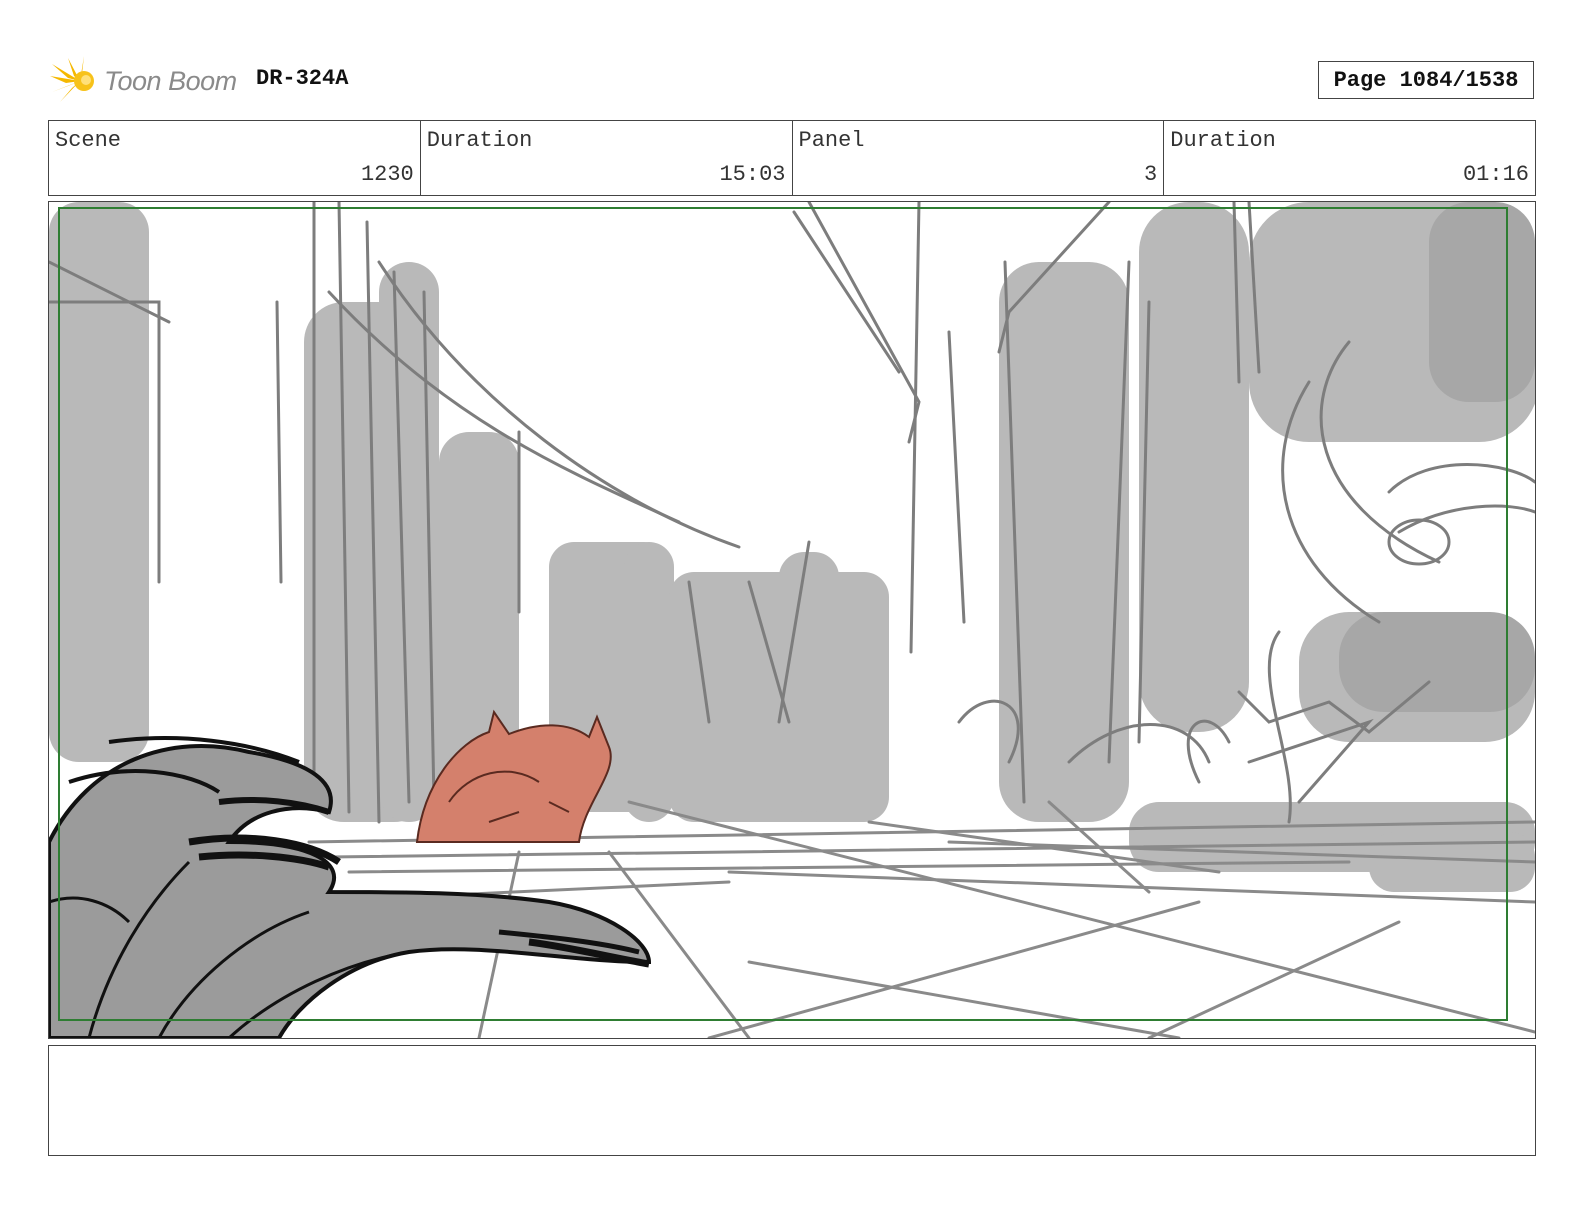 This screenshot has height=1224, width=1584. Describe the element at coordinates (1151, 174) in the screenshot. I see `panel-value: 3` at that location.